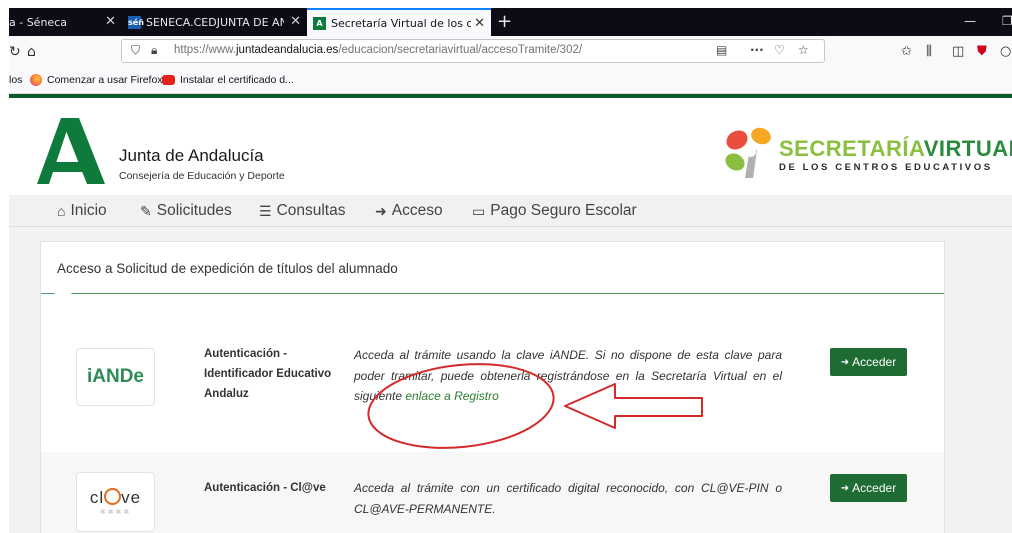  What do you see at coordinates (186, 211) in the screenshot?
I see `menu-item-solicitudes: ✎ Solicitudes` at bounding box center [186, 211].